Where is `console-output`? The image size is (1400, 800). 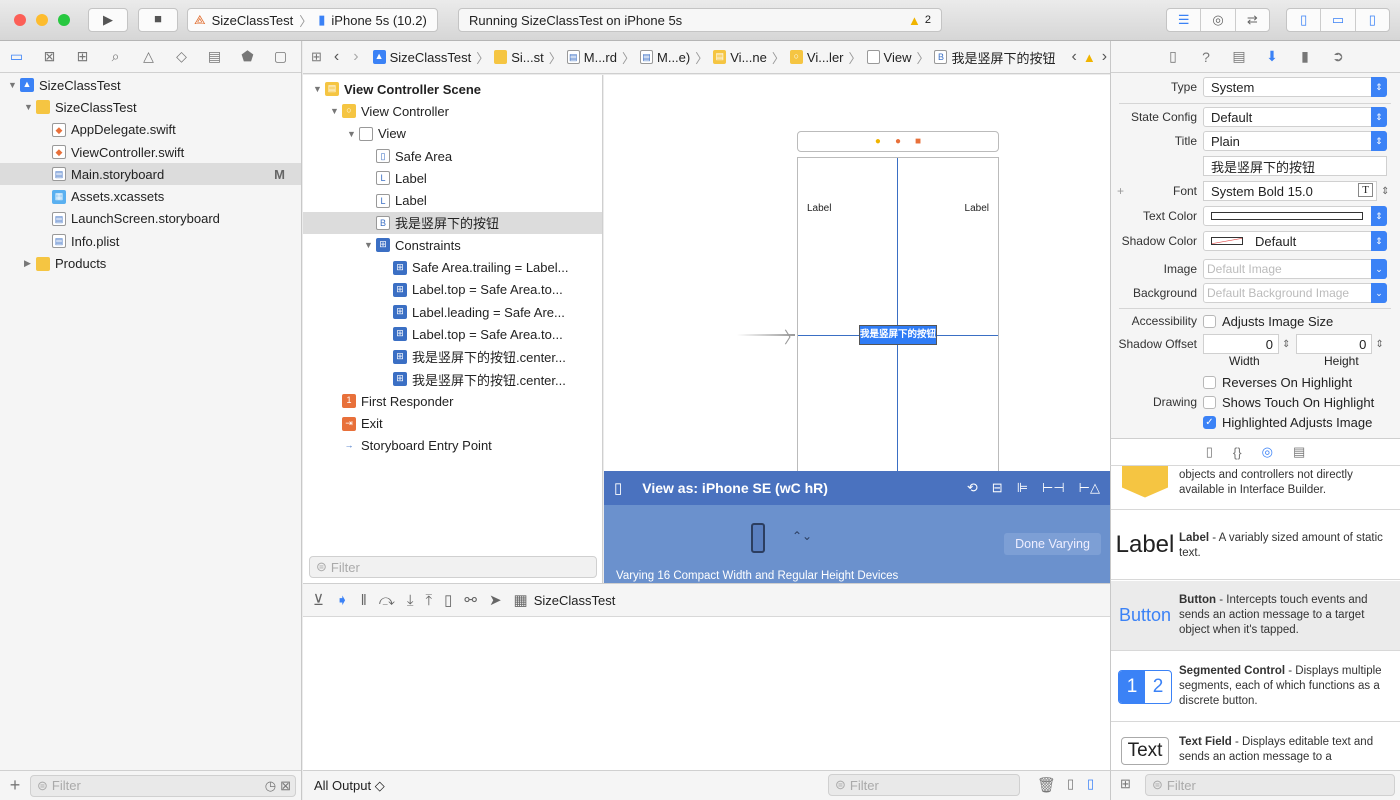 console-output is located at coordinates (706, 693).